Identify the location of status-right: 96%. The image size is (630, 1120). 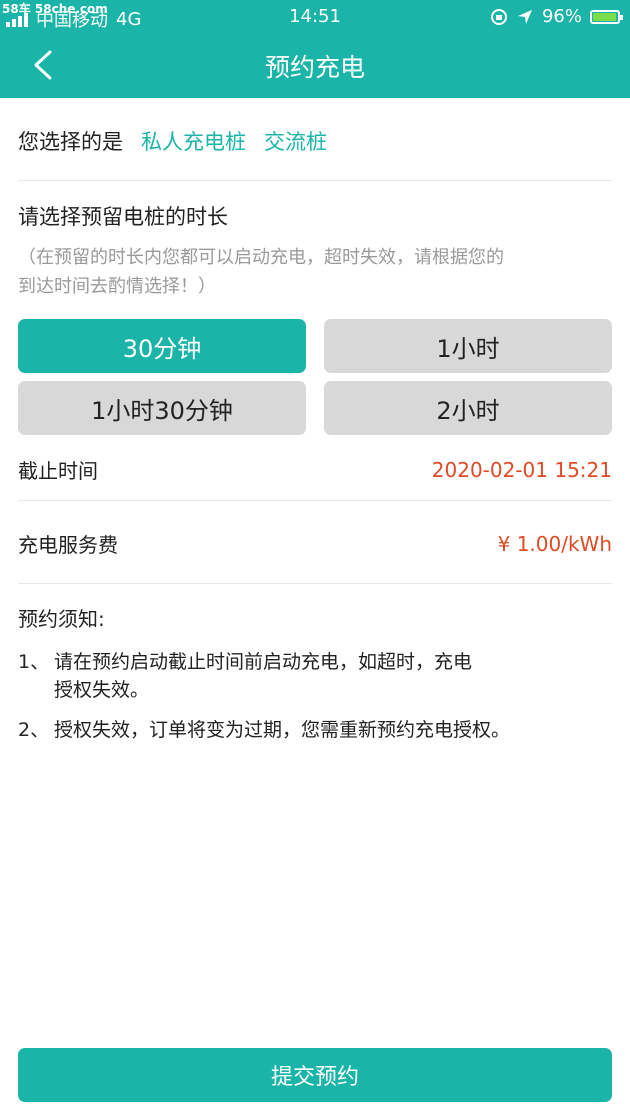
(556, 16).